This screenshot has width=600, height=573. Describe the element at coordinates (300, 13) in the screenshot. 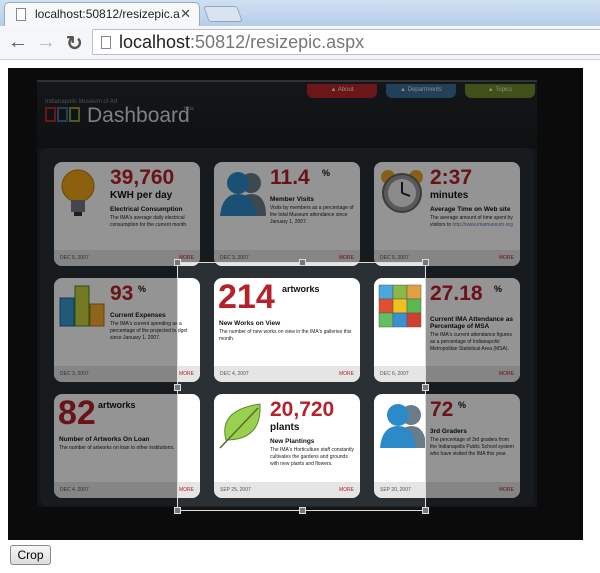

I see `browser-tab-bar: localhost:50812/resizepic.a ✕` at that location.